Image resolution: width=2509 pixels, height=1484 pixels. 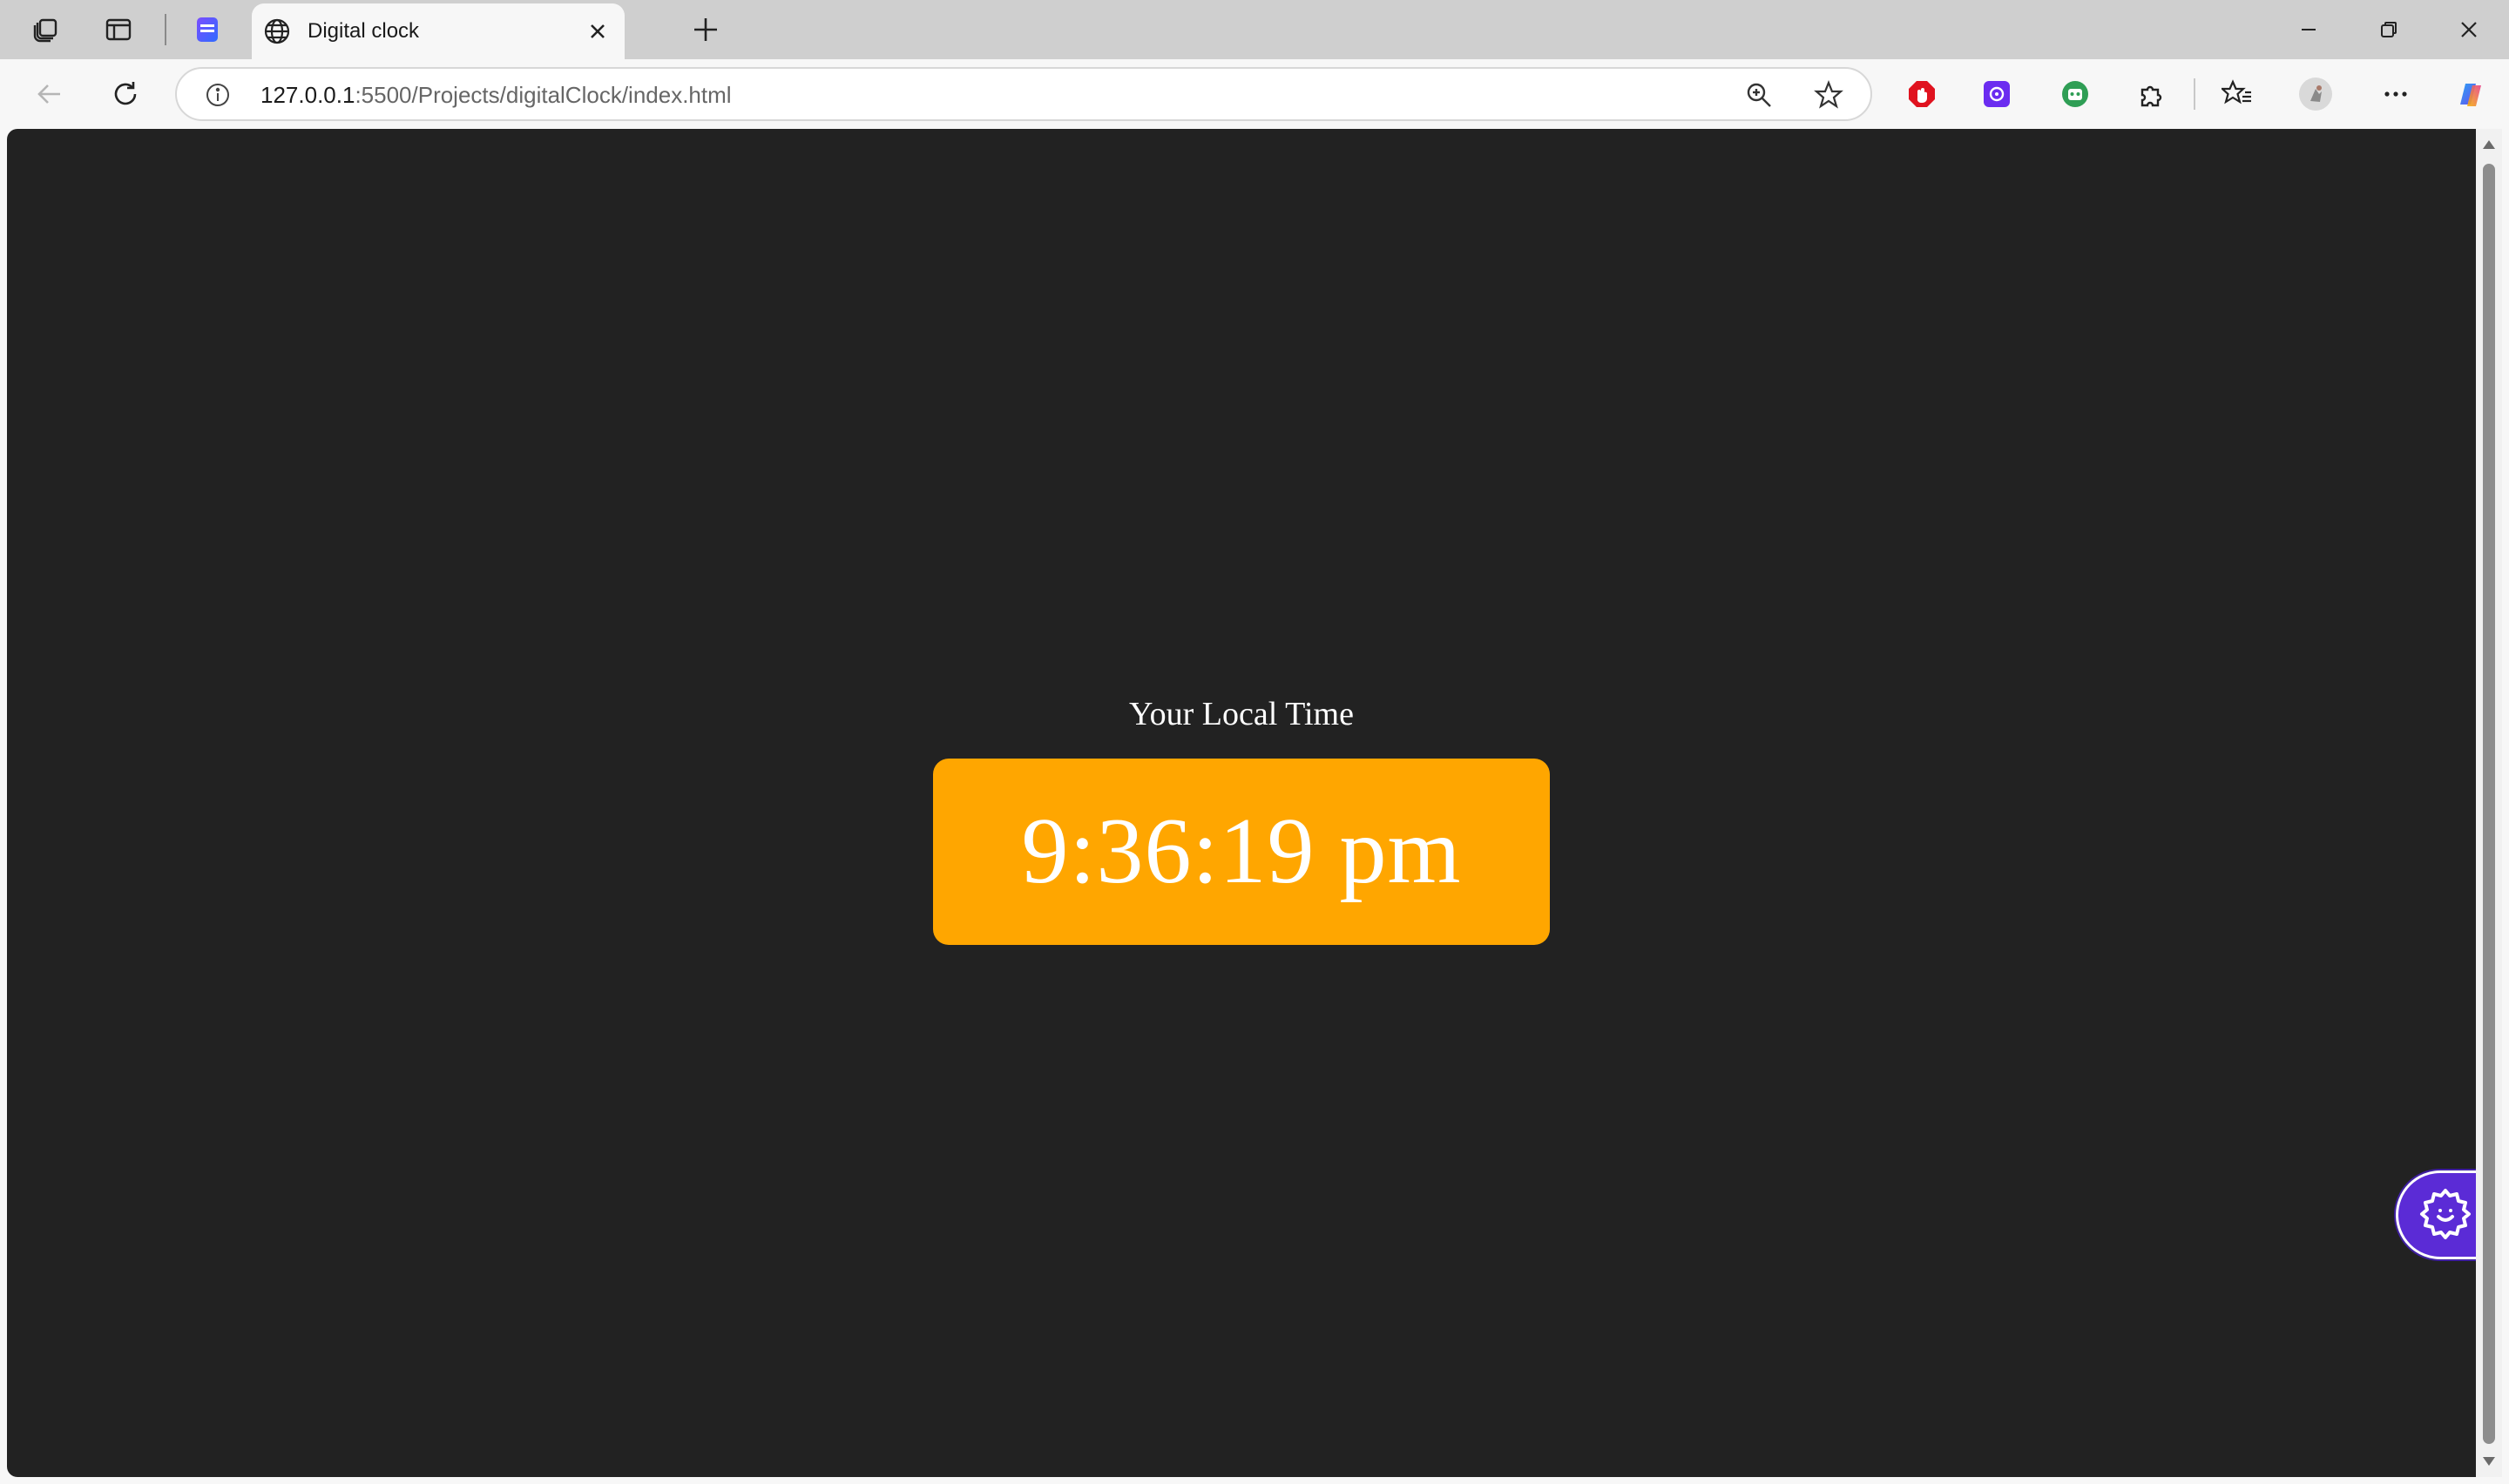 I want to click on purple-extension-icon, so click(x=1997, y=94).